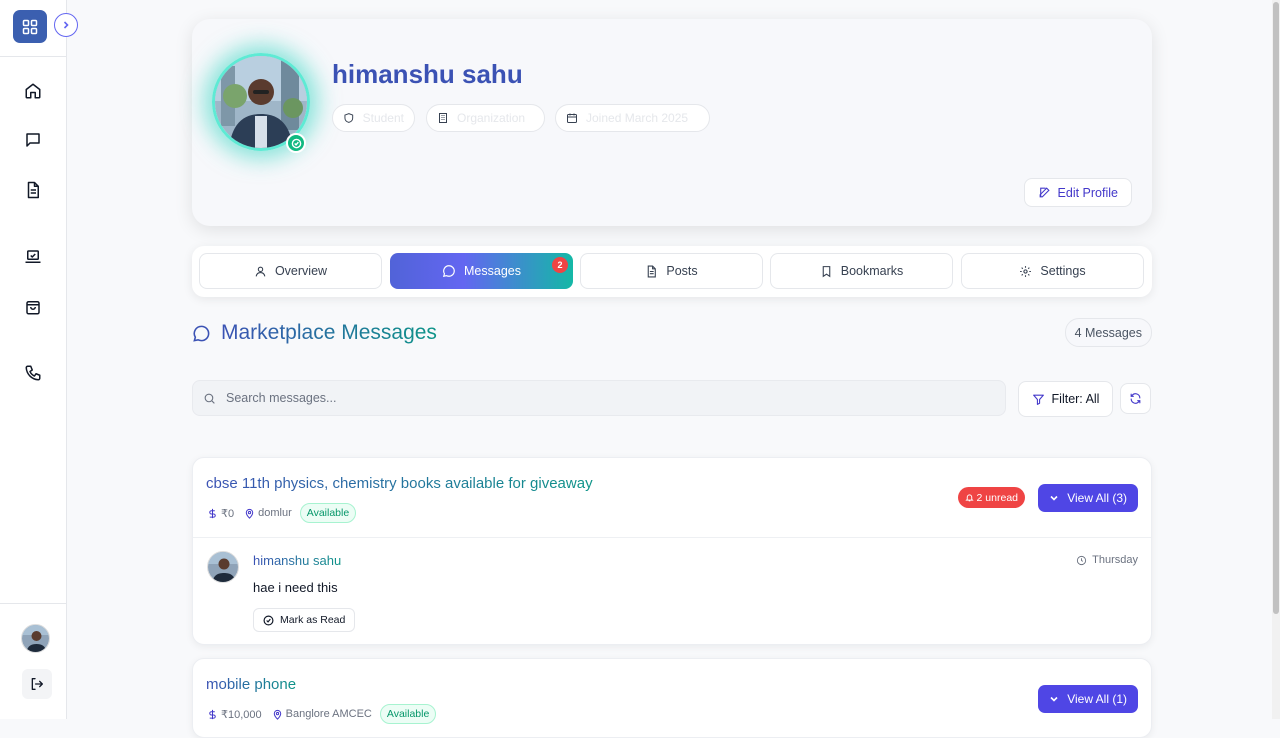  I want to click on nav-tasks, so click(33, 257).